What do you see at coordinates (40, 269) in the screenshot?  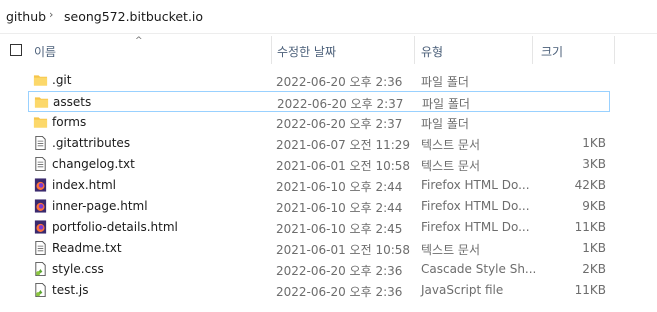 I see `css-file-icon` at bounding box center [40, 269].